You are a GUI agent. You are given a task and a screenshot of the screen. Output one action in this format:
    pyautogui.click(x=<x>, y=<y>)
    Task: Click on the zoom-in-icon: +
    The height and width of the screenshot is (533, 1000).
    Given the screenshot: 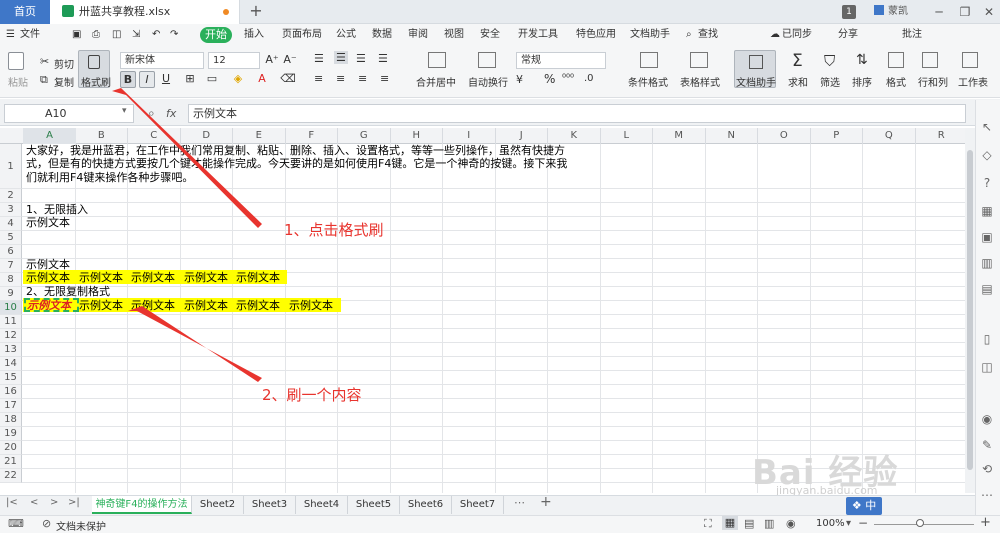 What is the action you would take?
    pyautogui.click(x=985, y=522)
    